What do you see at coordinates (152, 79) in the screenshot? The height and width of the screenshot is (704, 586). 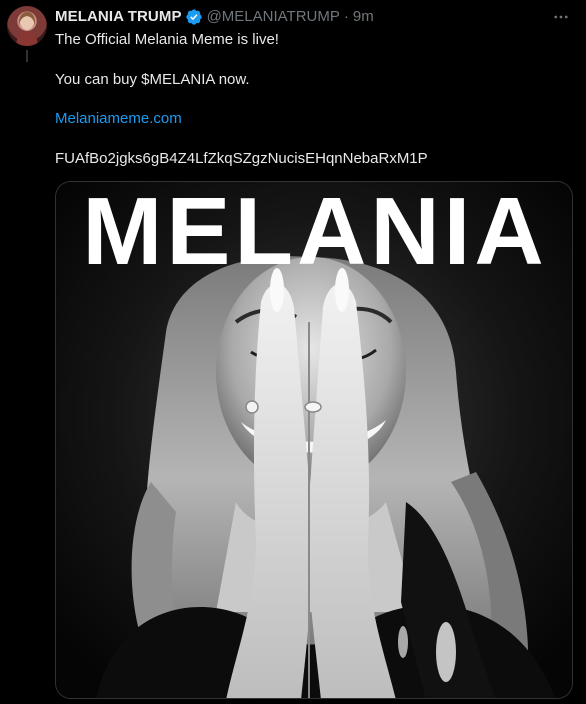 I see `tweet-text-line-2: You can buy $MELANIA now.` at bounding box center [152, 79].